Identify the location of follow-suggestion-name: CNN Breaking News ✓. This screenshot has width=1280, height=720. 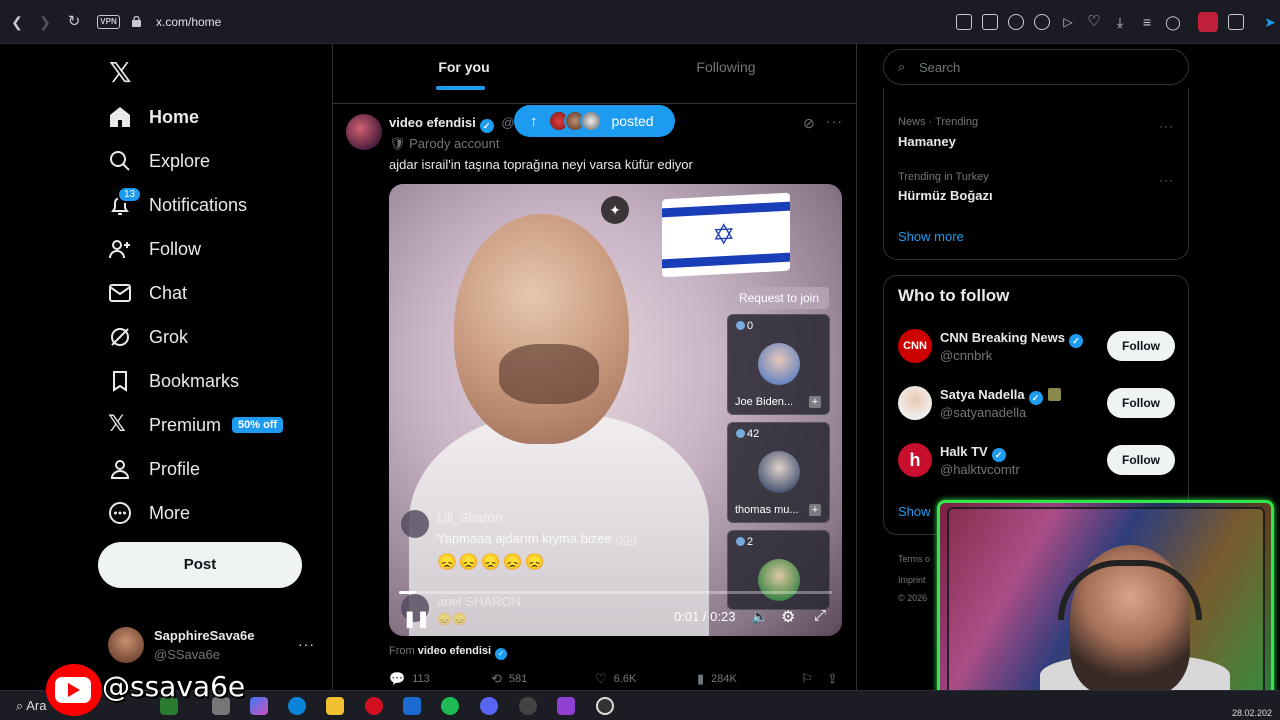
(1011, 339).